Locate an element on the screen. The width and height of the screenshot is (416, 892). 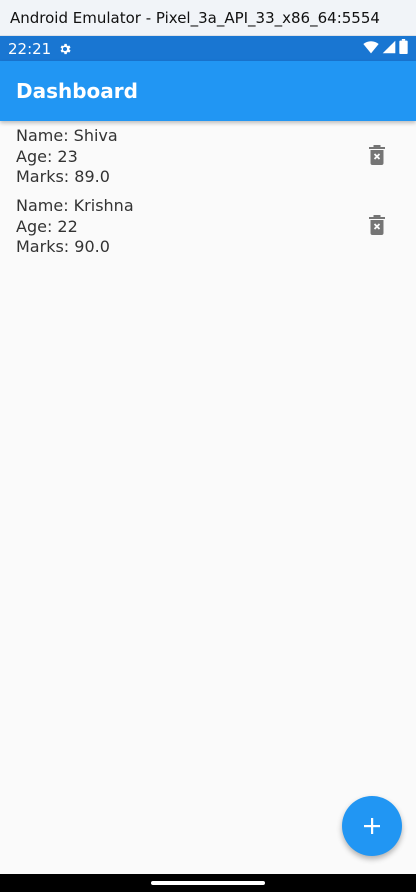
settings-gear-icon is located at coordinates (65, 49).